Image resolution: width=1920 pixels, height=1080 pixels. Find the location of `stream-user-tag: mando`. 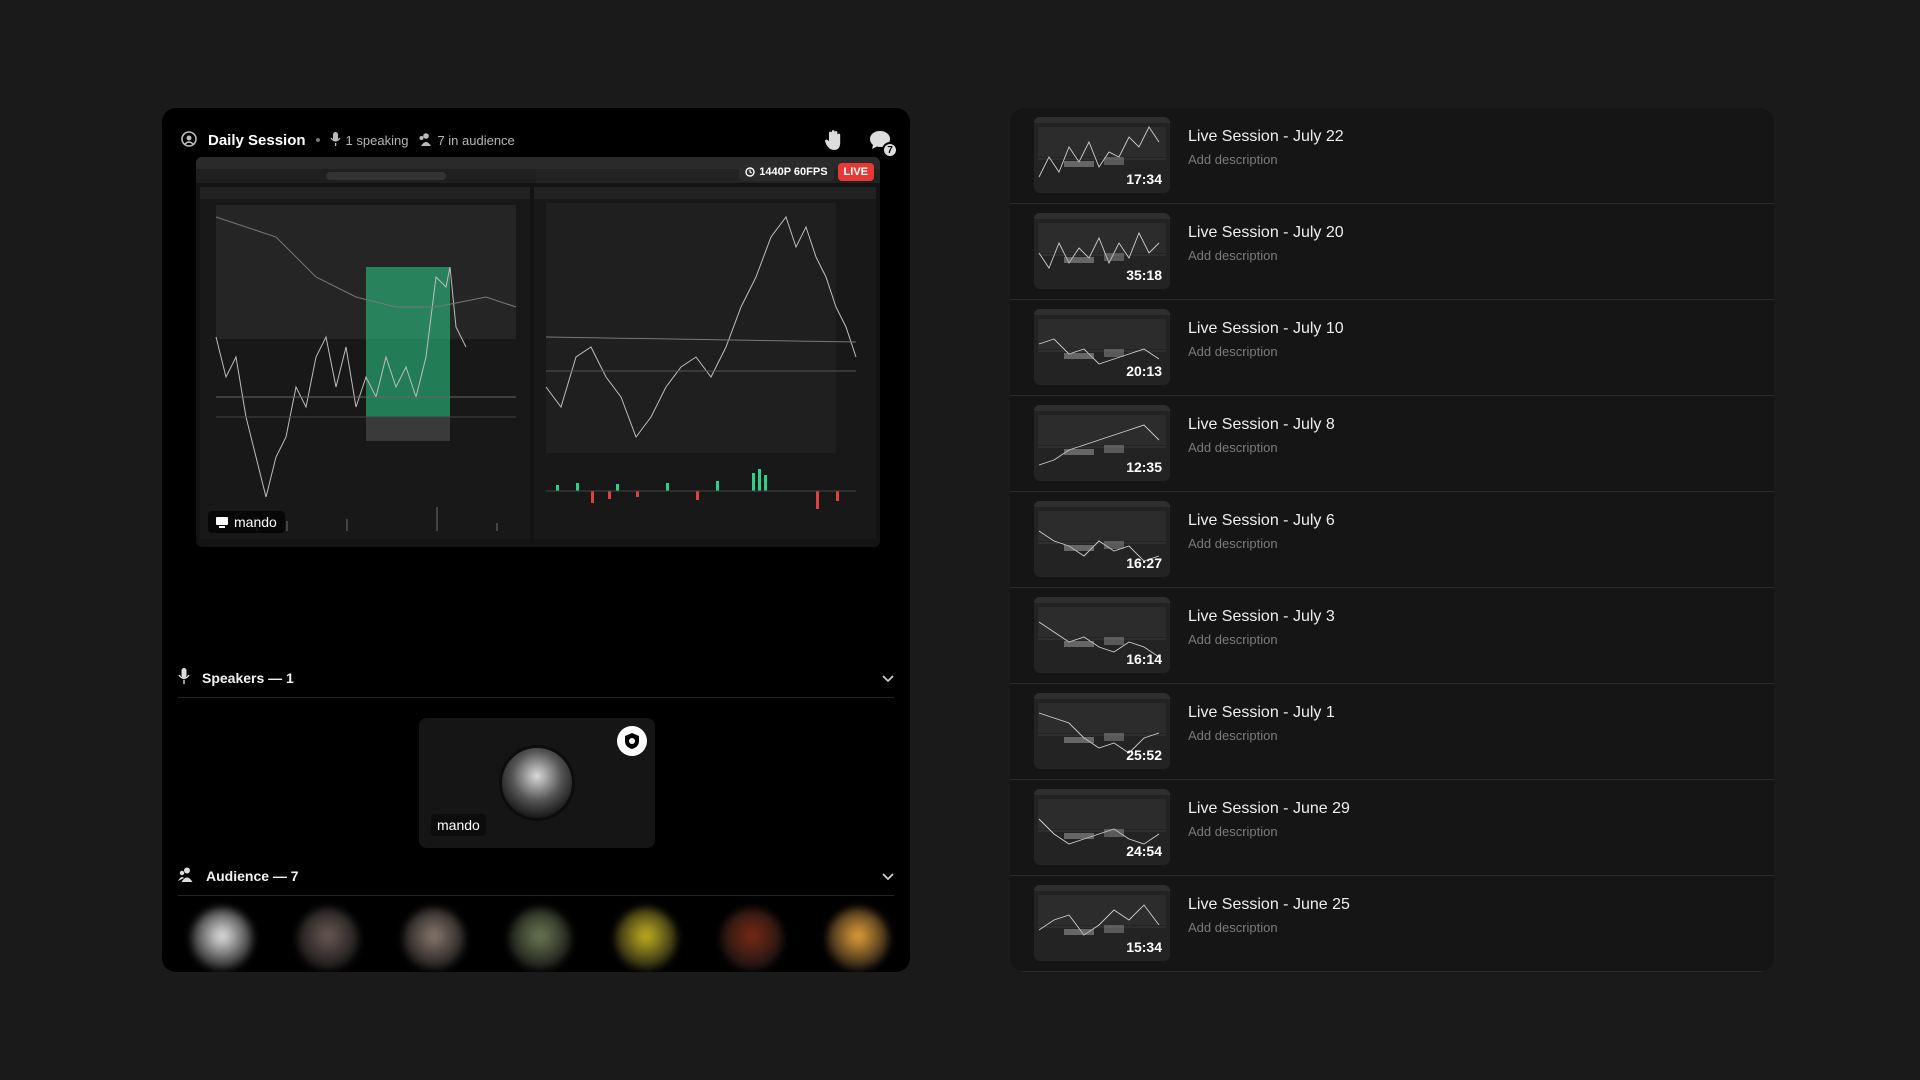

stream-user-tag: mando is located at coordinates (246, 522).